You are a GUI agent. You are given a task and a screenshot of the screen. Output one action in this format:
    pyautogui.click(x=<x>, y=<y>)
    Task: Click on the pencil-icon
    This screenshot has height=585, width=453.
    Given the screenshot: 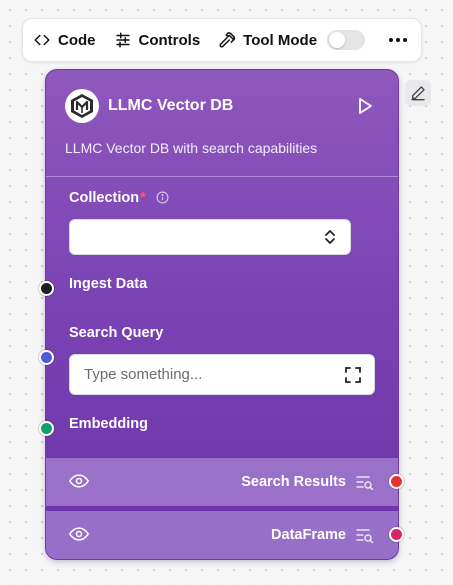 What is the action you would take?
    pyautogui.click(x=418, y=93)
    